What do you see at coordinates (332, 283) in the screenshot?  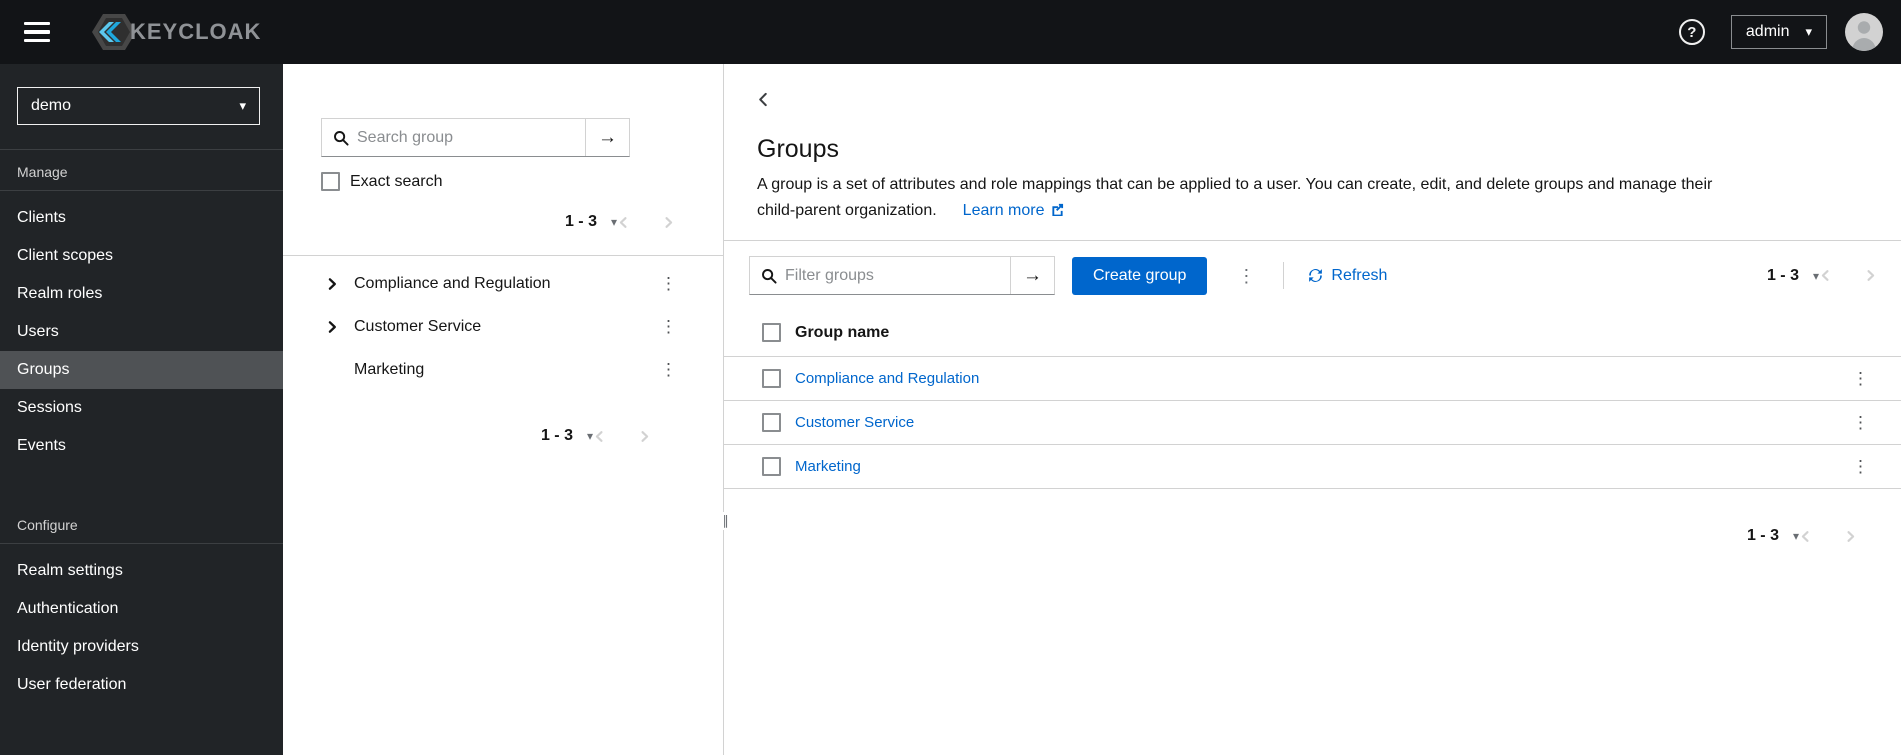 I see `angle-right-icon` at bounding box center [332, 283].